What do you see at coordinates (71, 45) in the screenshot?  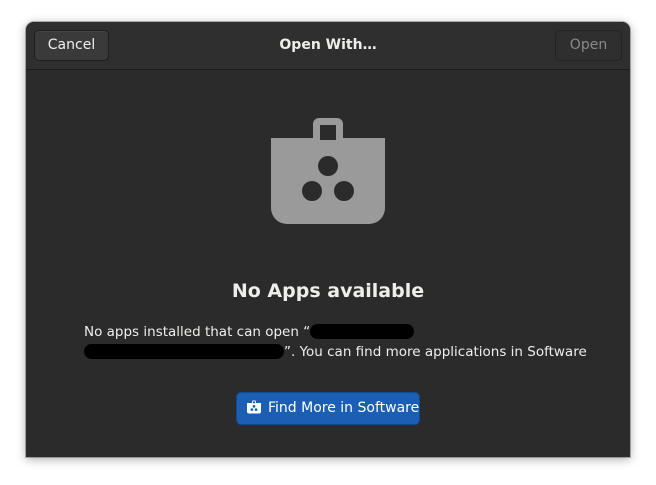 I see `cancel-button: Cancel` at bounding box center [71, 45].